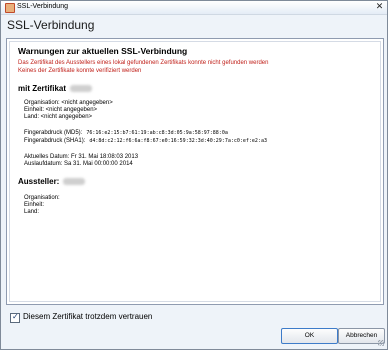 This screenshot has height=350, width=388. I want to click on certificate-heading-text: mit Zertifikat, so click(42, 88).